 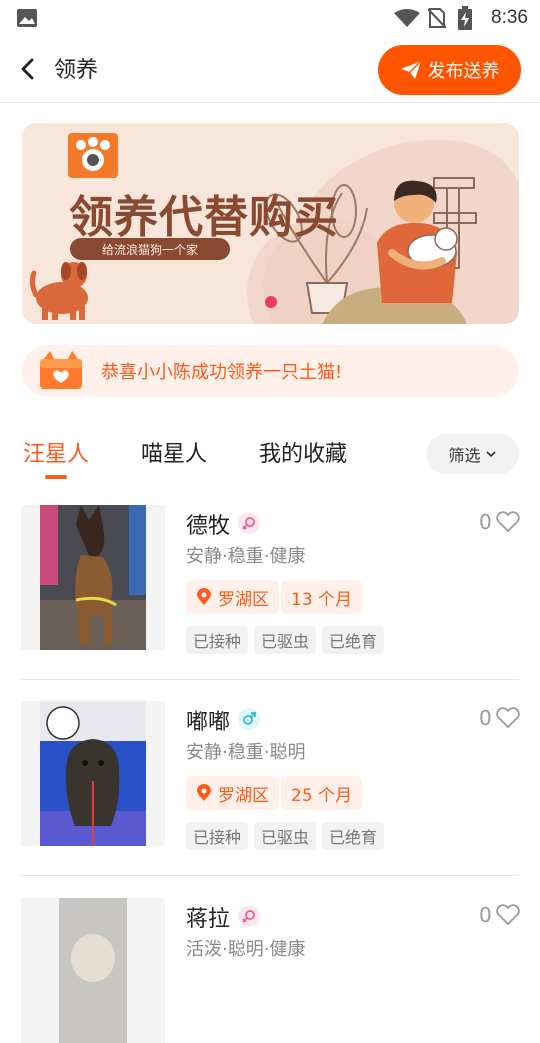 What do you see at coordinates (411, 69) in the screenshot?
I see `send-icon` at bounding box center [411, 69].